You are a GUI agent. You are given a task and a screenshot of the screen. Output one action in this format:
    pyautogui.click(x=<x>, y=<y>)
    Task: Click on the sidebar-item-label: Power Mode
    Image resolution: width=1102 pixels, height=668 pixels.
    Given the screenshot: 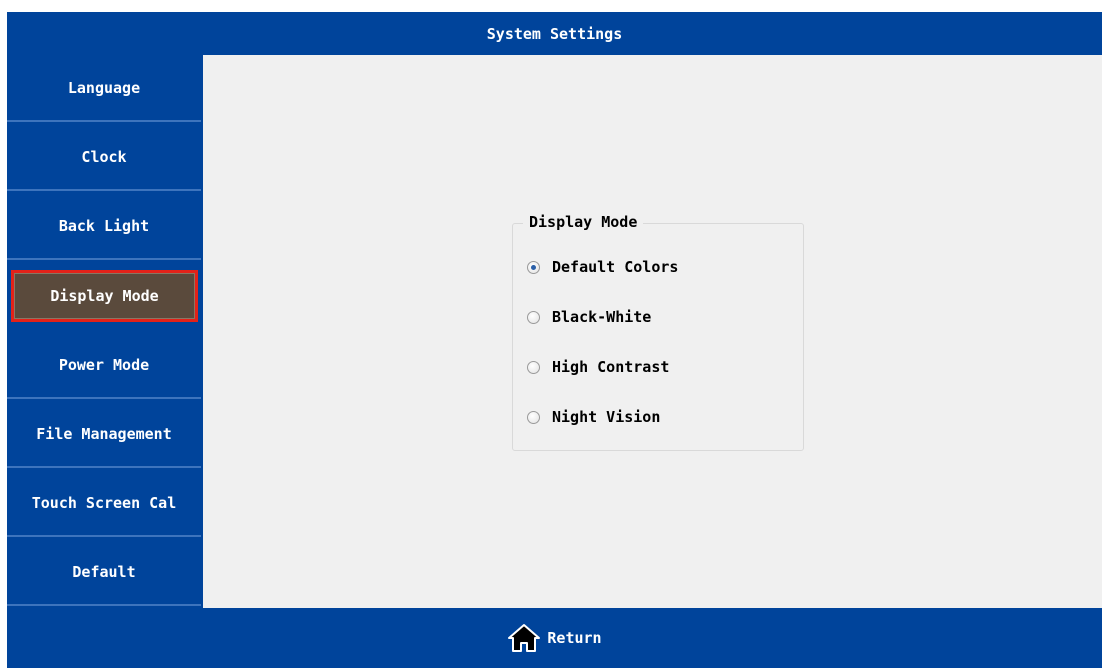 What is the action you would take?
    pyautogui.click(x=104, y=364)
    